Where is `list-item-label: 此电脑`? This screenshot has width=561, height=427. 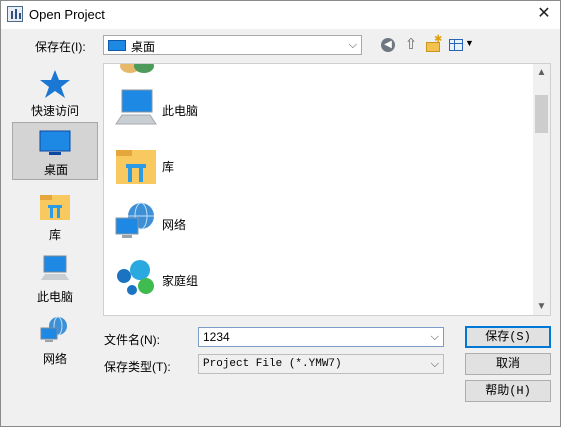
list-item-label: 此电脑 is located at coordinates (180, 111).